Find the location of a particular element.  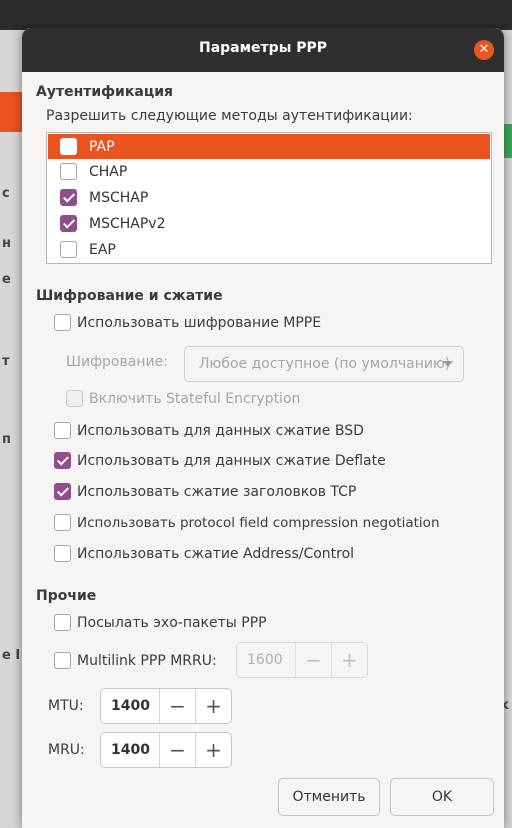

auth-methods-list: PAP CHAP MSCHAP MSCHAPv2 EAP is located at coordinates (269, 198).